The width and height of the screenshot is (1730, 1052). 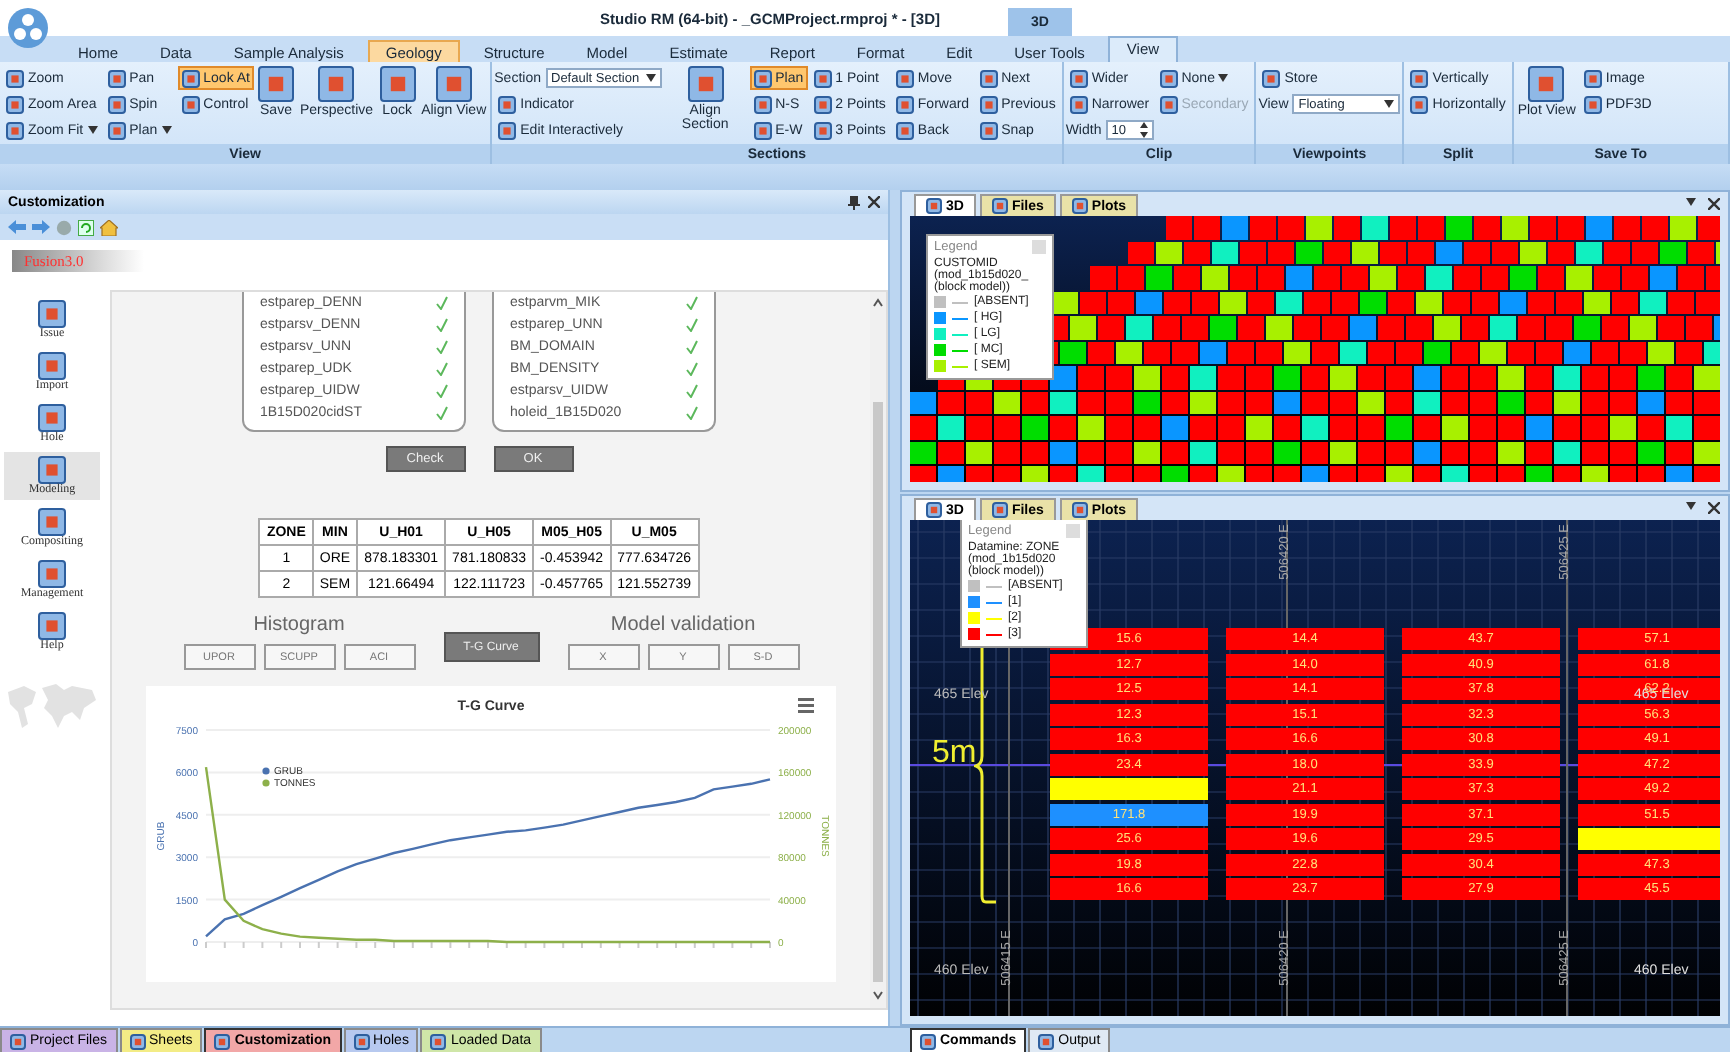 What do you see at coordinates (1143, 130) in the screenshot?
I see `spinner-arrows-icon` at bounding box center [1143, 130].